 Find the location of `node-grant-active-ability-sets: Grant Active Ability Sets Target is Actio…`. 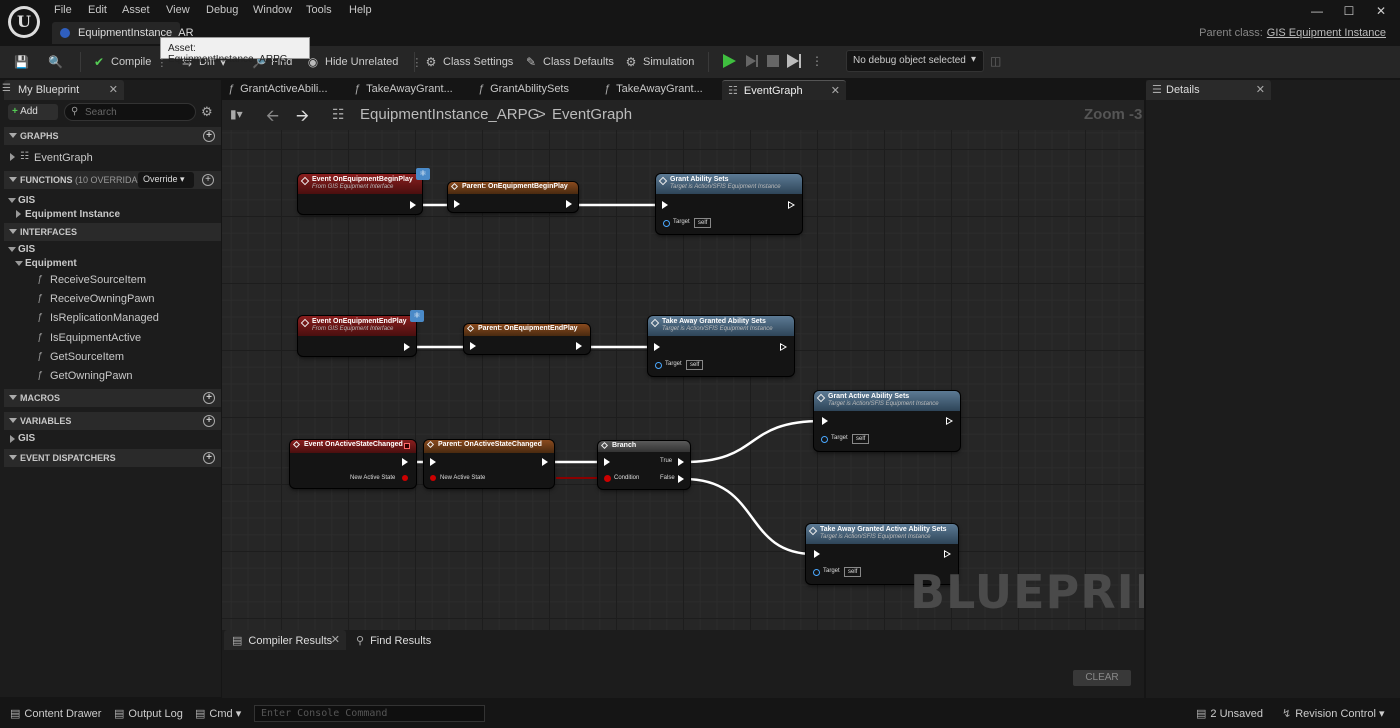

node-grant-active-ability-sets: Grant Active Ability Sets Target is Actio… is located at coordinates (887, 421).